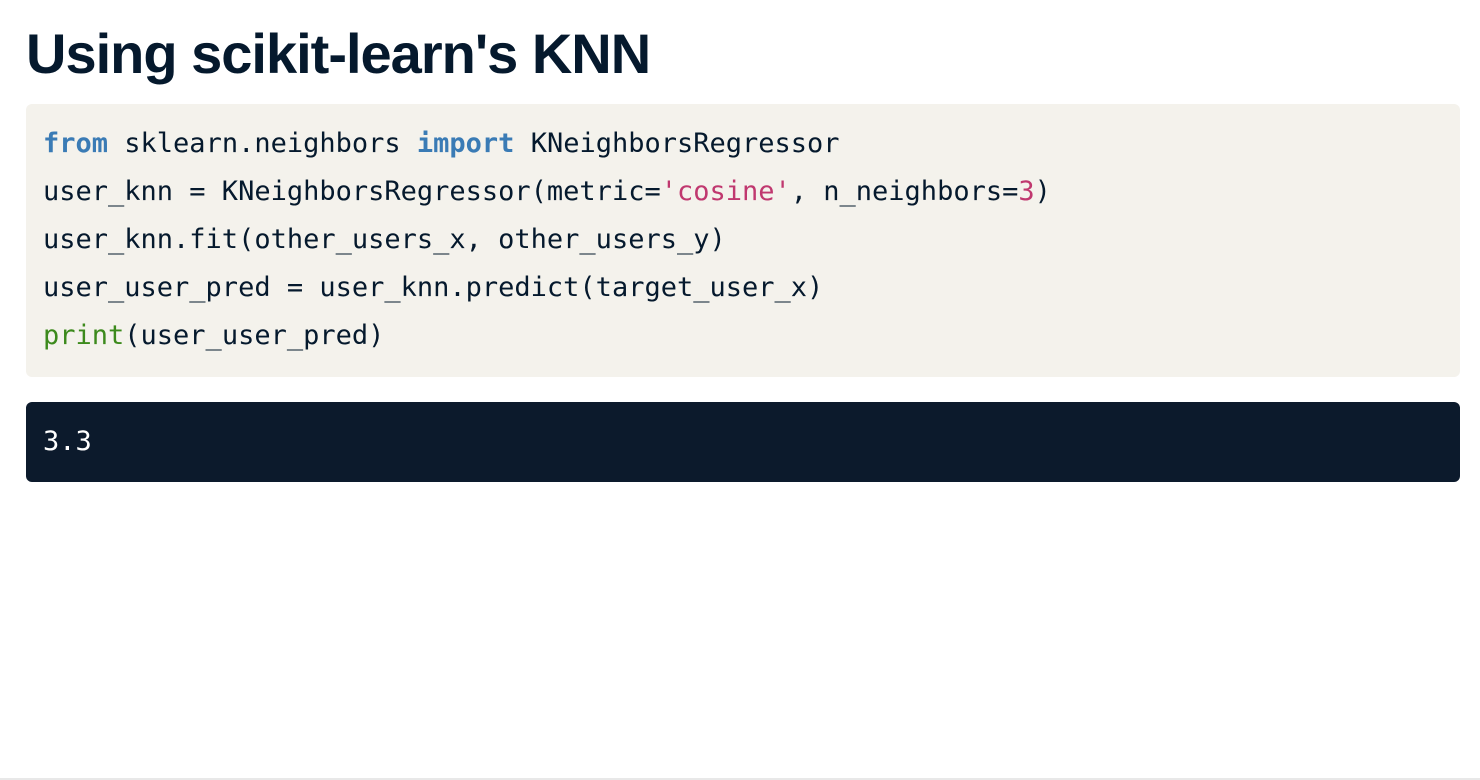 This screenshot has height=780, width=1480. Describe the element at coordinates (751, 342) in the screenshot. I see `code-line: print(user_user_pred)` at that location.